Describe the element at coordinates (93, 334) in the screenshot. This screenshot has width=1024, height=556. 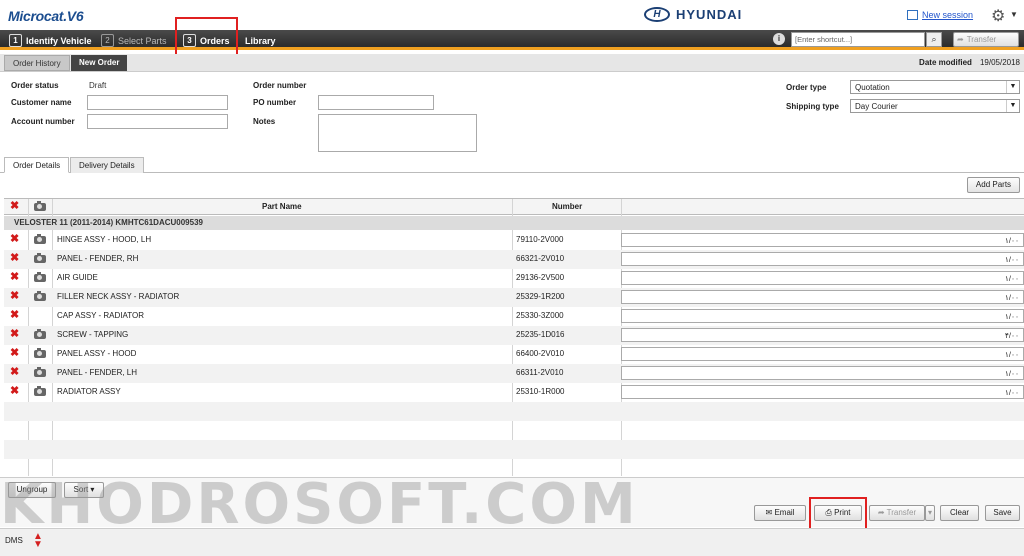
I see `part-name: SCREW - TAPPING` at that location.